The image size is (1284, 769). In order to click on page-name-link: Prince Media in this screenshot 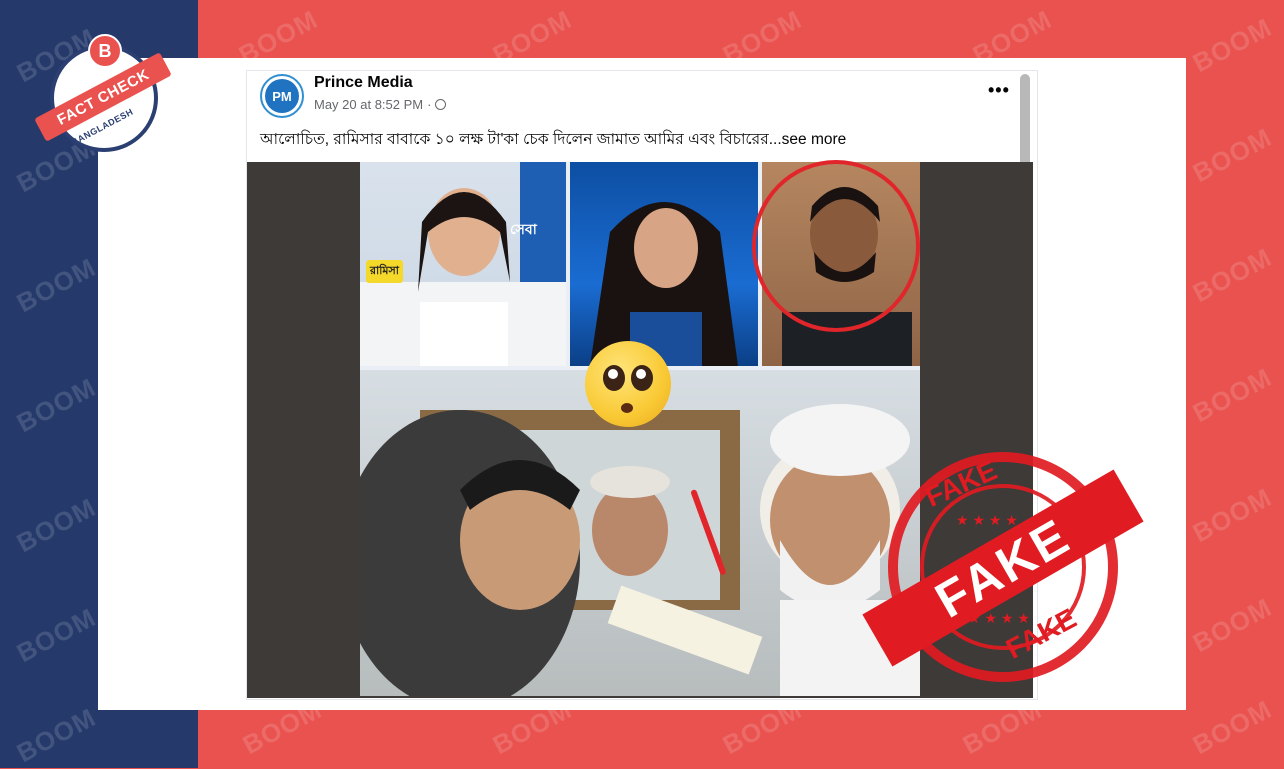, I will do `click(363, 83)`.